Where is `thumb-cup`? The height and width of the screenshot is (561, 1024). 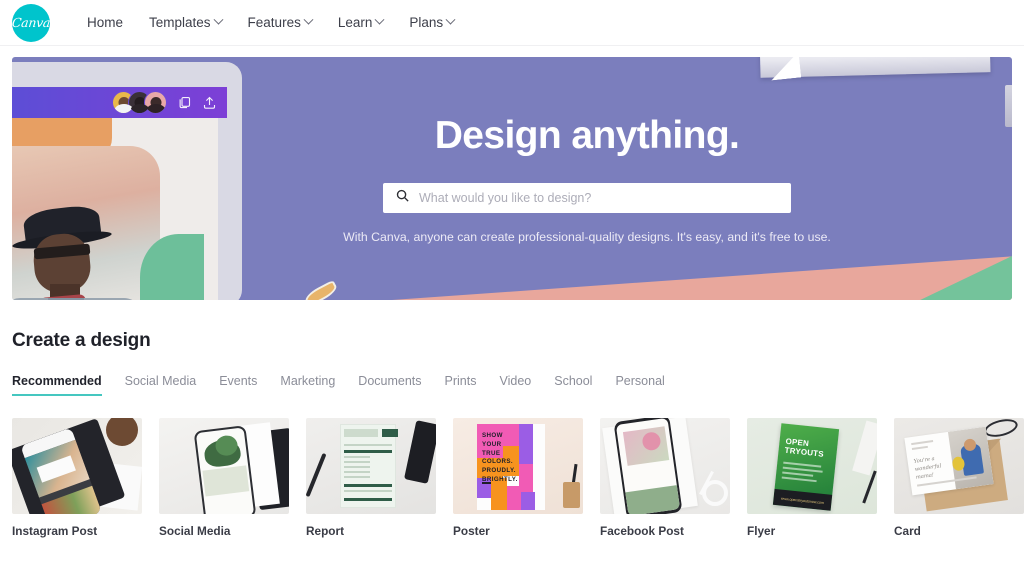 thumb-cup is located at coordinates (571, 495).